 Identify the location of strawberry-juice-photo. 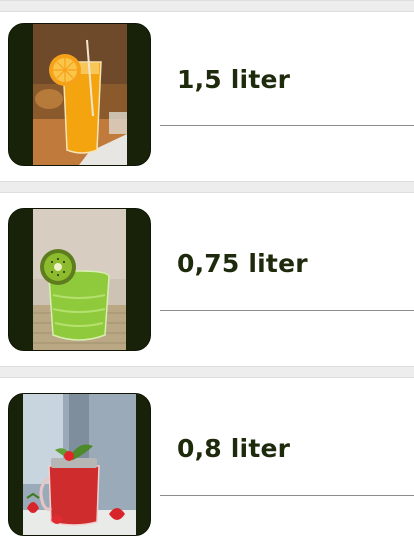
(79, 464).